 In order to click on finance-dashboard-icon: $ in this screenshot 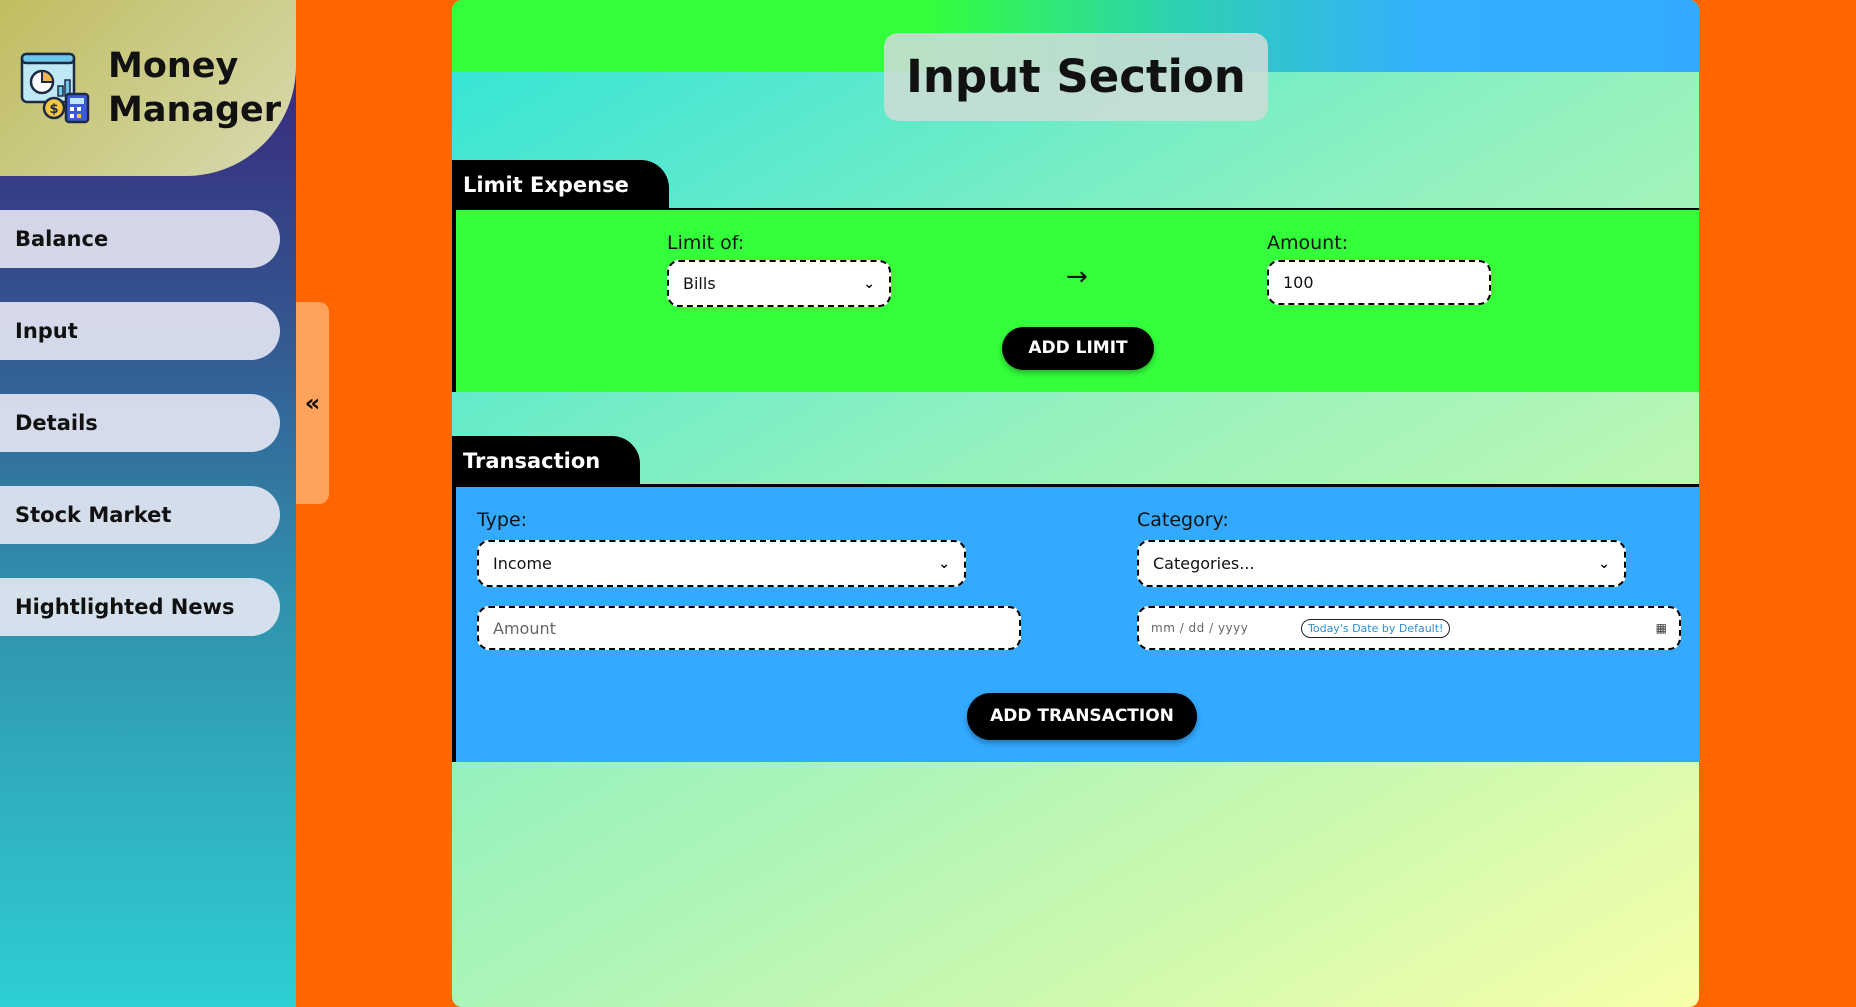, I will do `click(55, 88)`.